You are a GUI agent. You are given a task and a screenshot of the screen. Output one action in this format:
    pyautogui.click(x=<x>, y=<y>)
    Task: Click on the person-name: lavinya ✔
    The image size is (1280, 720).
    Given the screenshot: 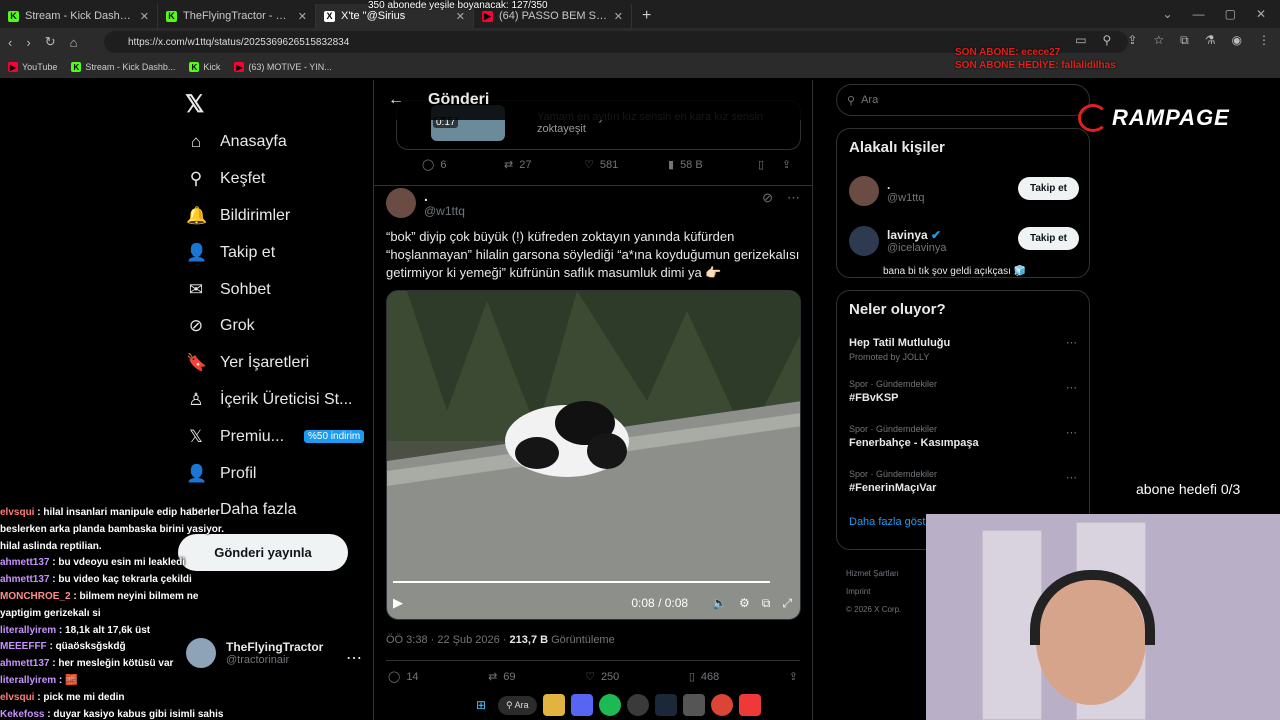 What is the action you would take?
    pyautogui.click(x=916, y=235)
    